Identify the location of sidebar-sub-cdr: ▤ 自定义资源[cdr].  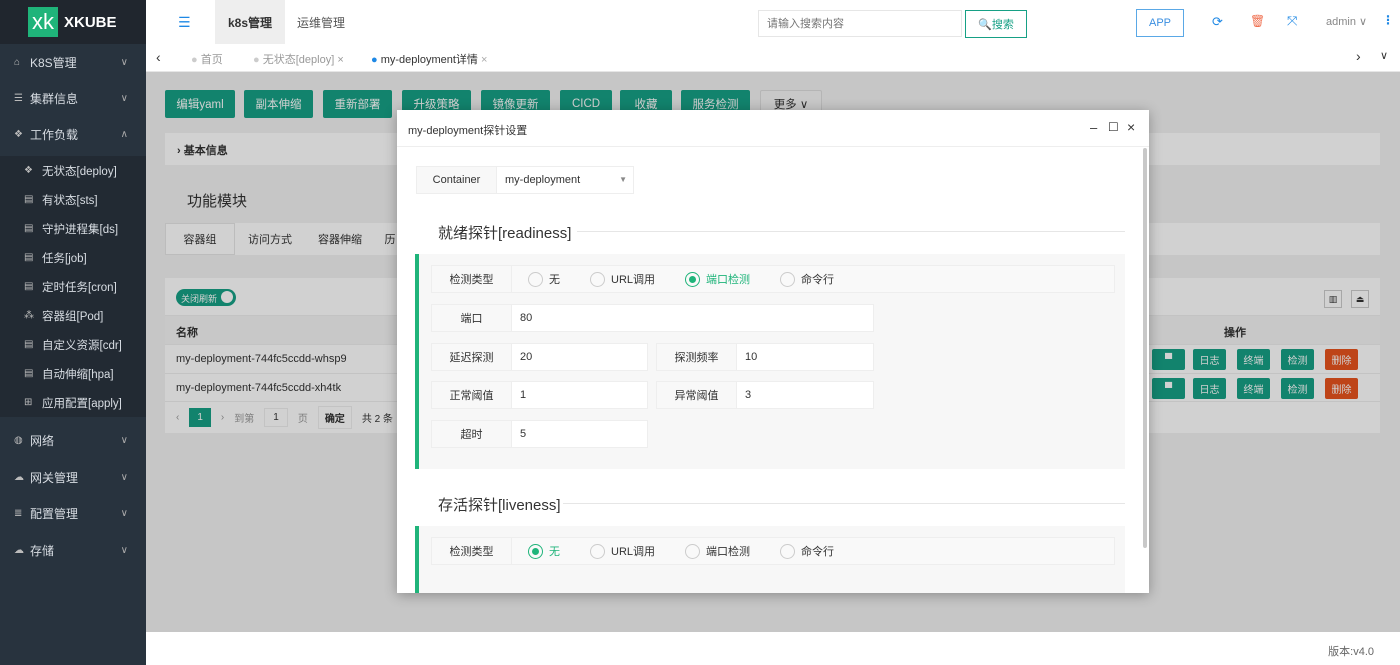
(73, 344).